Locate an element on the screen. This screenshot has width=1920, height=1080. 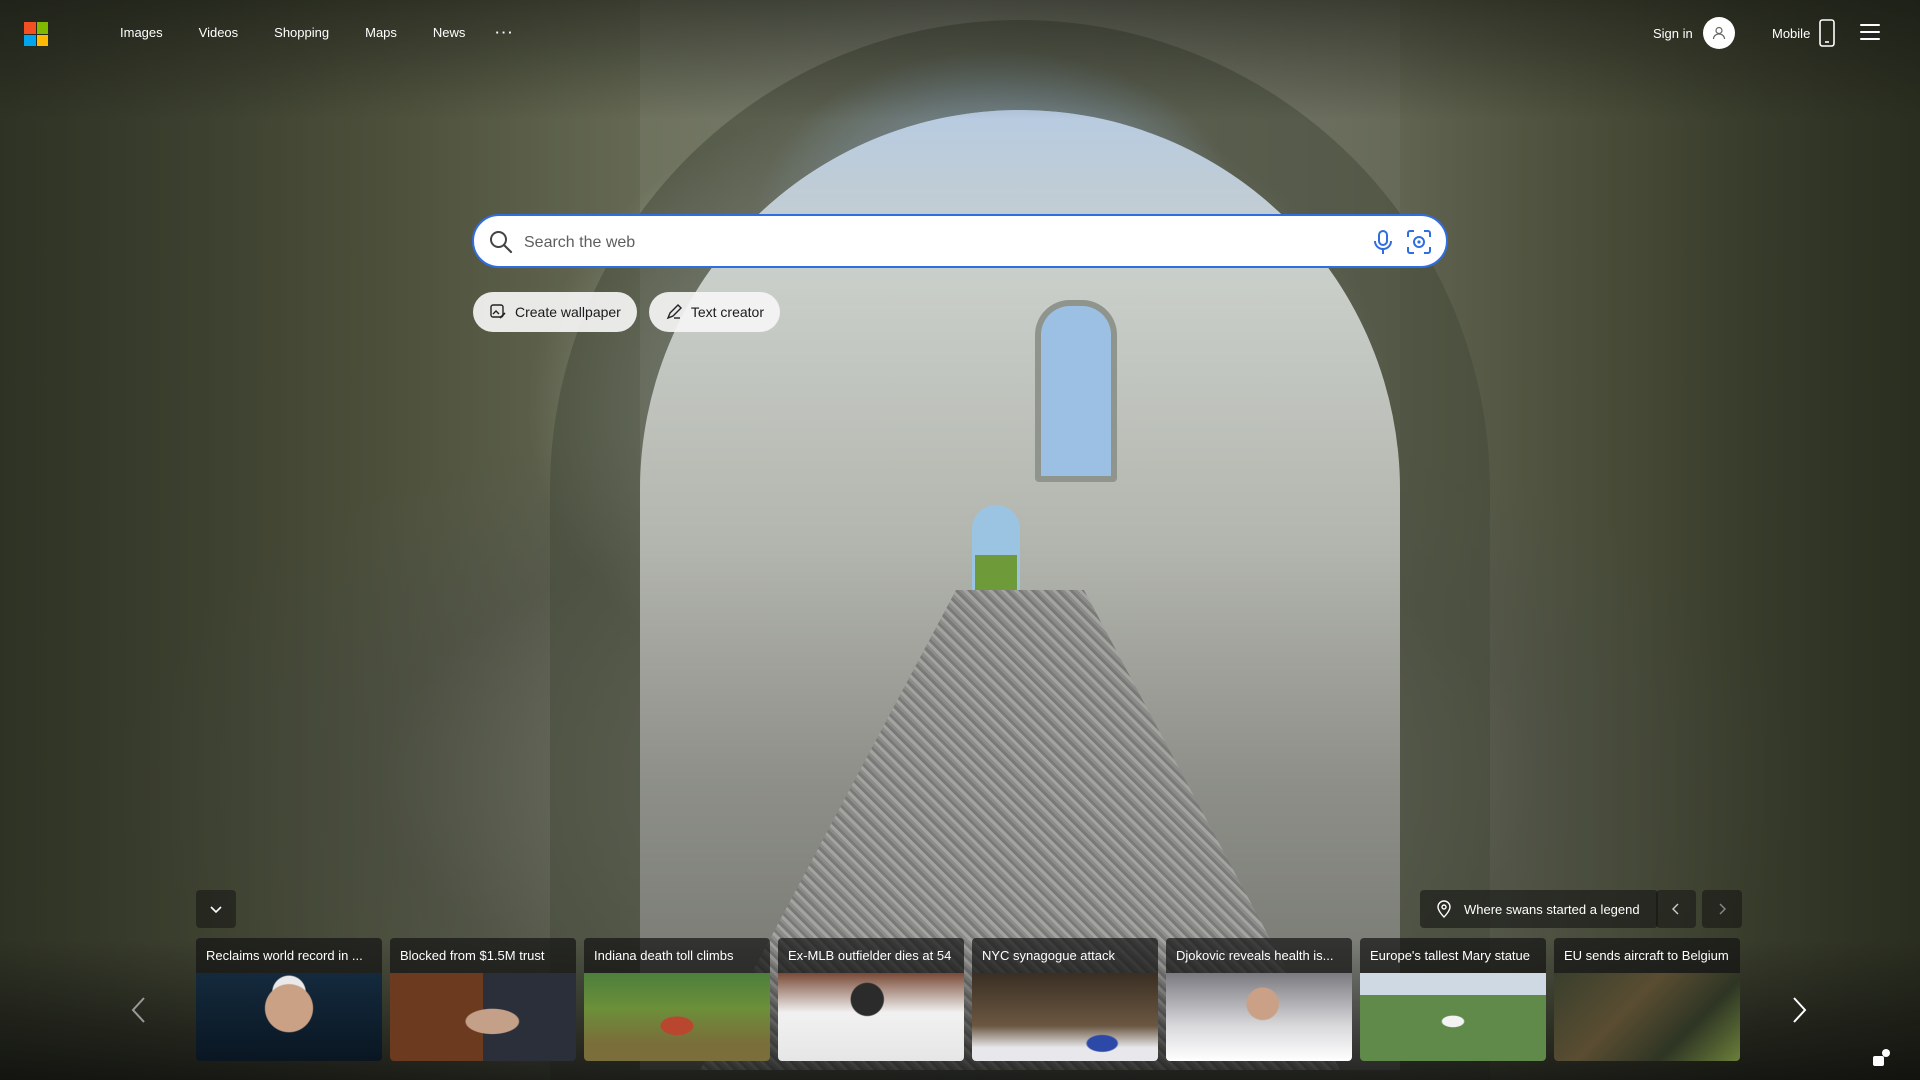
action-chips: Create wallpaper Text creator is located at coordinates (626, 312).